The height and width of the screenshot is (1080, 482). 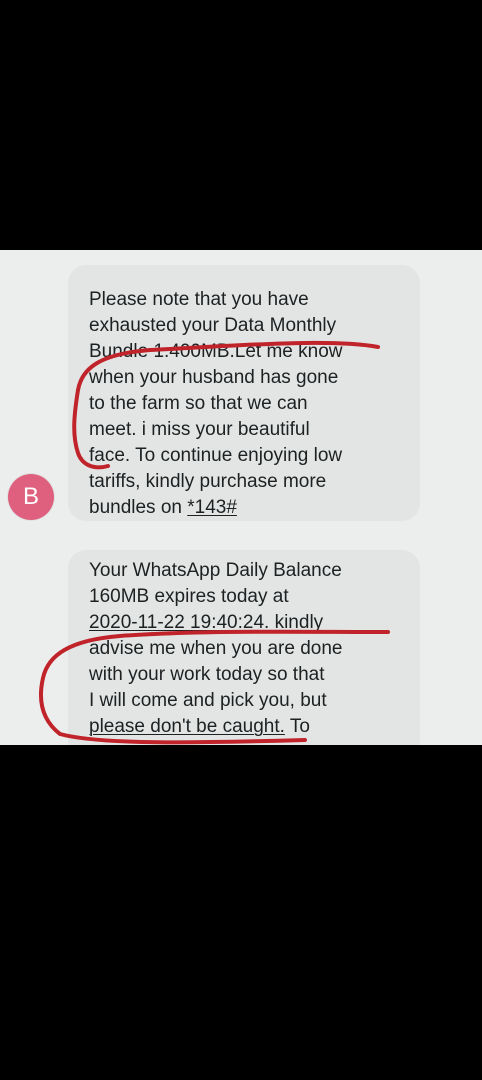 What do you see at coordinates (189, 596) in the screenshot?
I see `message-2-line-2: 160MB expires today at` at bounding box center [189, 596].